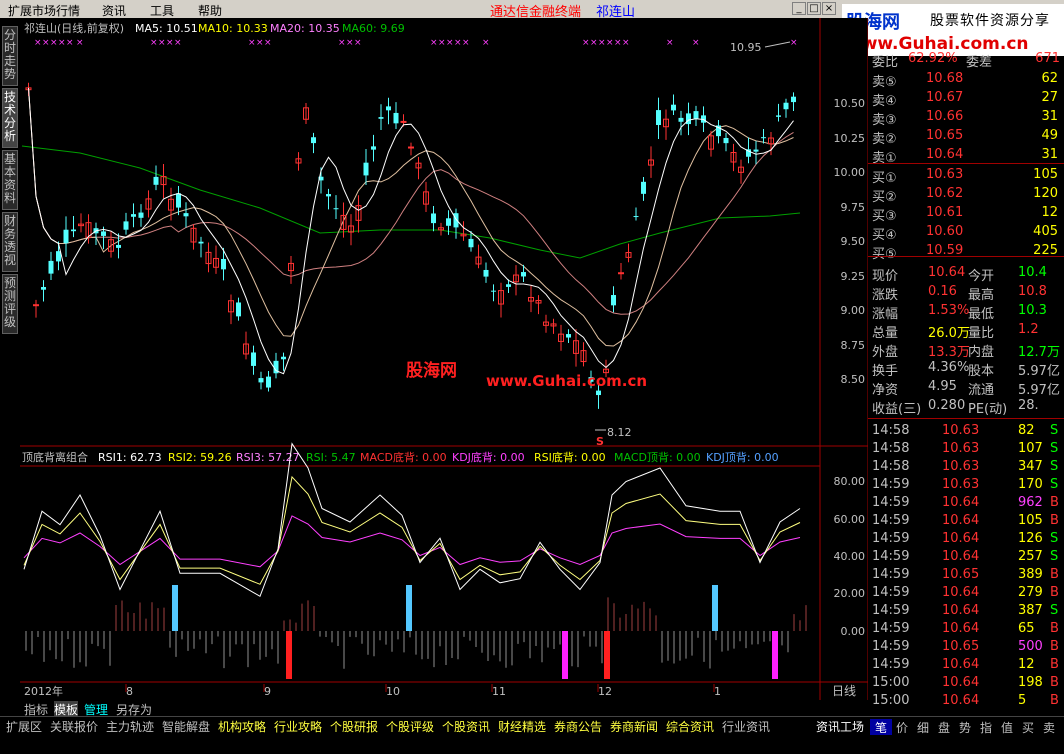 The width and height of the screenshot is (1064, 754). What do you see at coordinates (1026, 430) in the screenshot?
I see `tick-volume: 82` at bounding box center [1026, 430].